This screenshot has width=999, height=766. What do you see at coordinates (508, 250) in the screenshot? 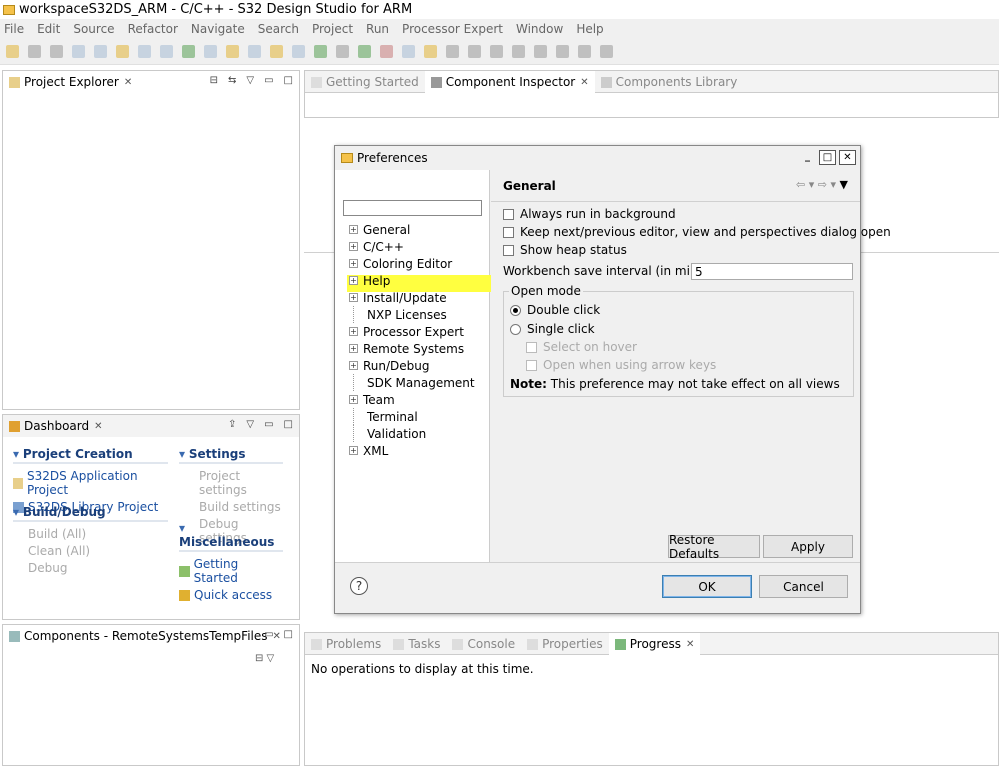
I see `show-heap-checkbox` at bounding box center [508, 250].